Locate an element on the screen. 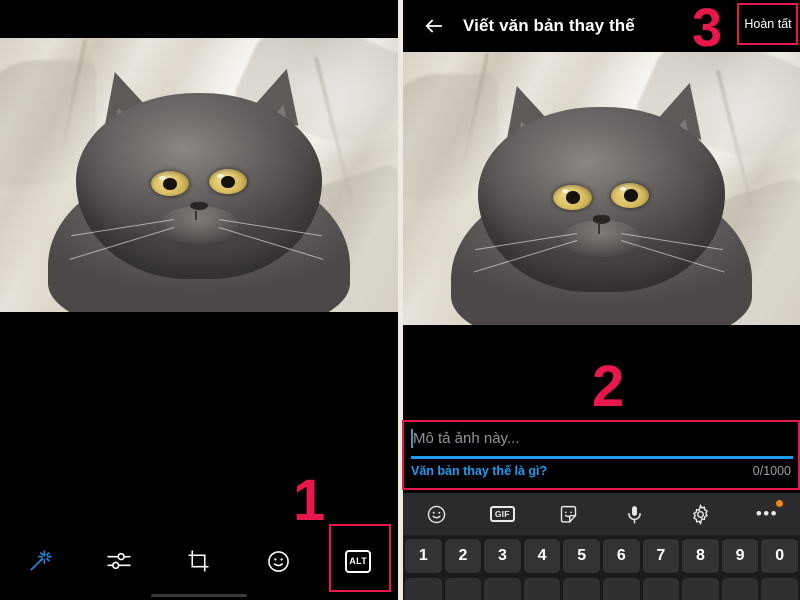  annotation-step-3: 3 is located at coordinates (707, 29).